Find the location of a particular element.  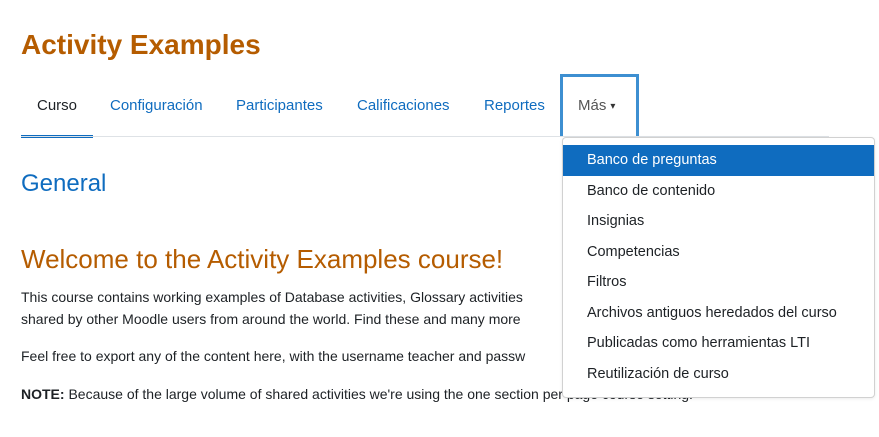

more-menu-label: Más is located at coordinates (592, 105).